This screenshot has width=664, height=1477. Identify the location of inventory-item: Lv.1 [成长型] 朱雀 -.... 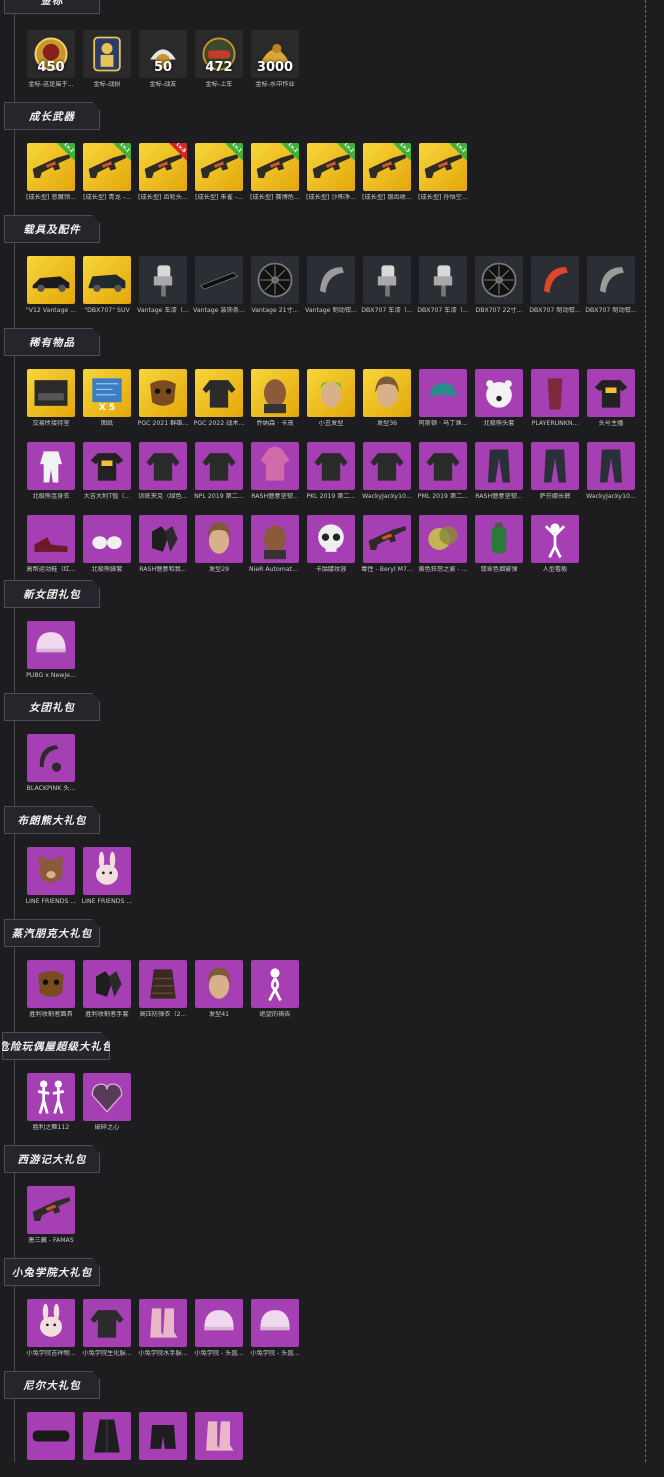
(219, 172).